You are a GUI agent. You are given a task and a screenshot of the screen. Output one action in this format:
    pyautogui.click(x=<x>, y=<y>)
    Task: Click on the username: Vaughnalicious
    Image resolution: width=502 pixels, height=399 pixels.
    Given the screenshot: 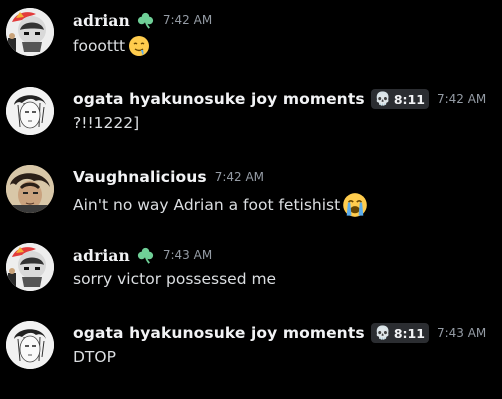 What is the action you would take?
    pyautogui.click(x=140, y=177)
    